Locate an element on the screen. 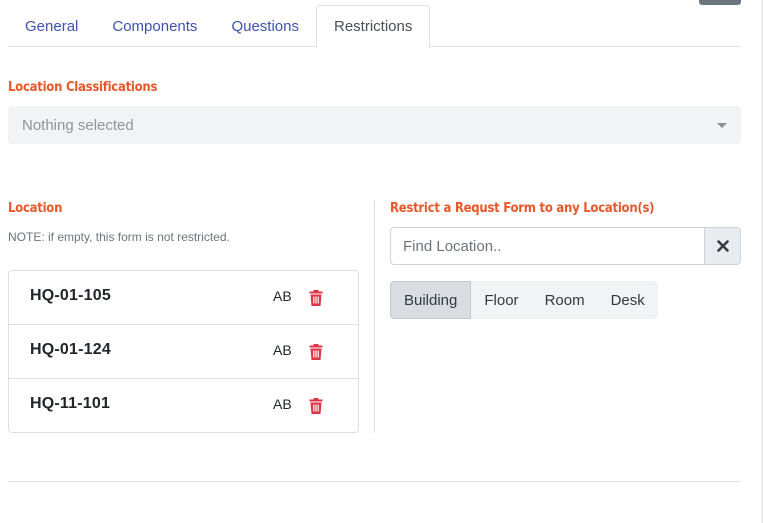 This screenshot has width=763, height=523. list-item: HQ-11-101 AB is located at coordinates (183, 406).